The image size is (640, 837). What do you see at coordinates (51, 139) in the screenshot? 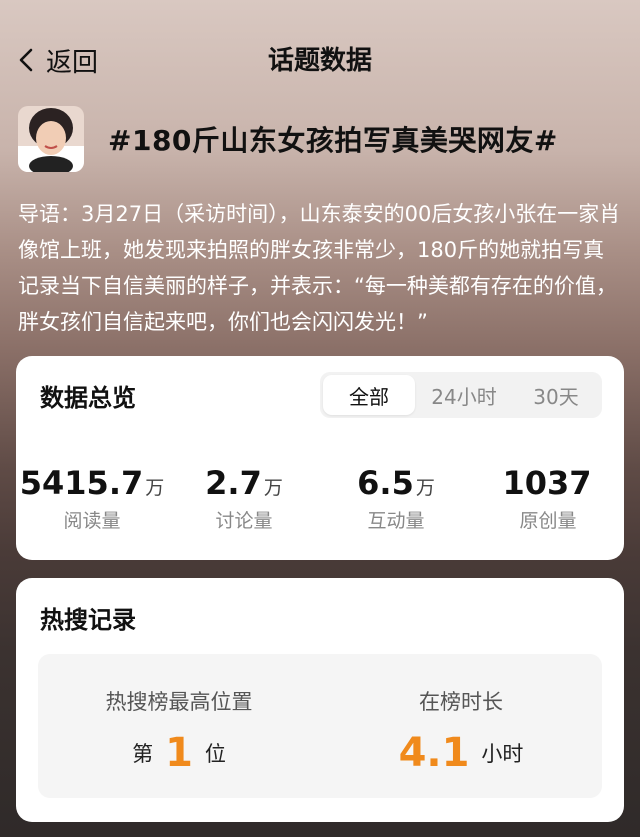
I see `avatar` at bounding box center [51, 139].